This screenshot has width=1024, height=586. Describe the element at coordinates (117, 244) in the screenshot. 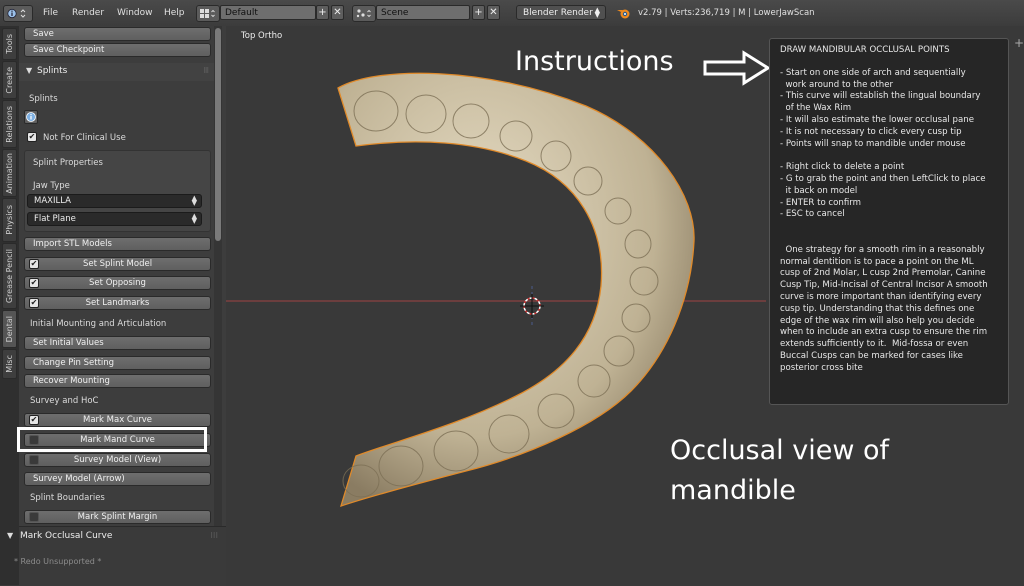

I see `import-stl-button: Import STL Models` at that location.